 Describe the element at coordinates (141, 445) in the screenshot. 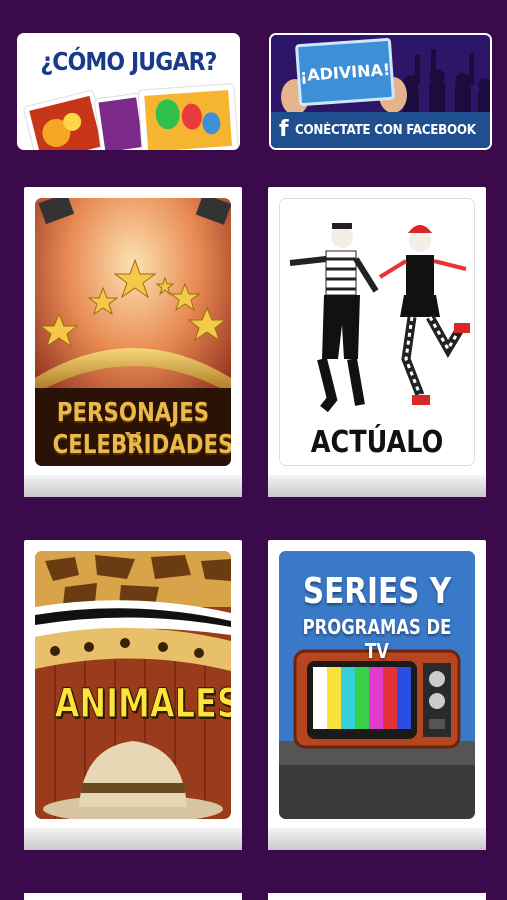

I see `celebrities-label-line2: CELEBRIDADES` at that location.